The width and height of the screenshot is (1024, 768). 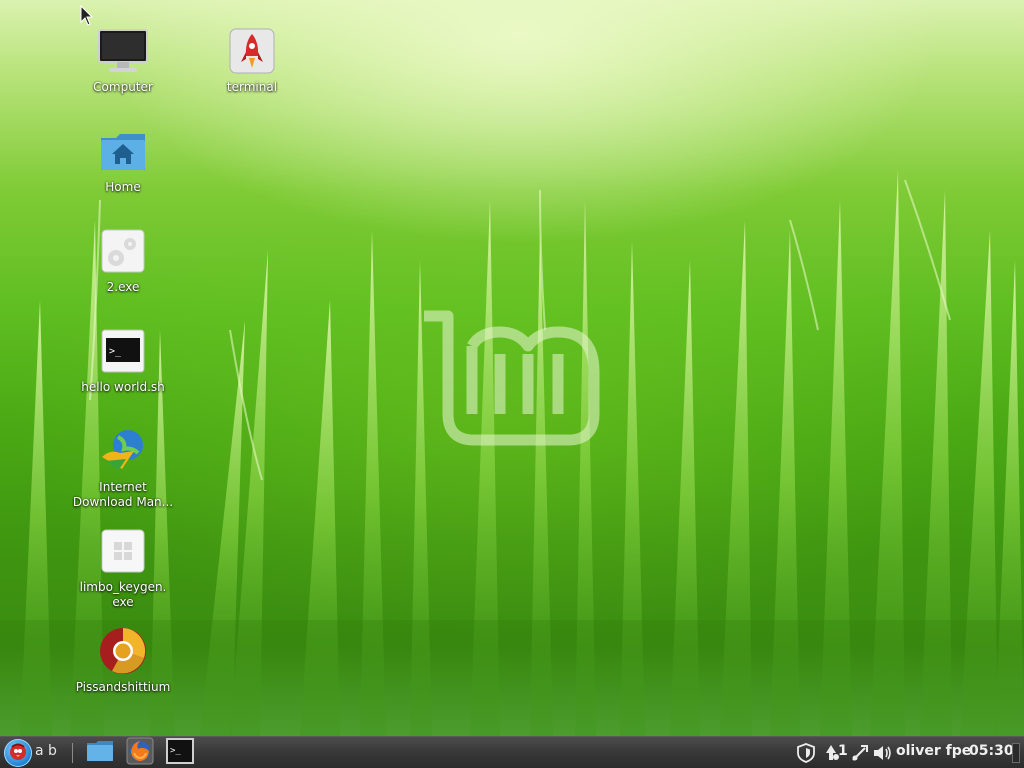 I want to click on desktop-icon-pissandshittium: Pissandshittium, so click(x=123, y=660).